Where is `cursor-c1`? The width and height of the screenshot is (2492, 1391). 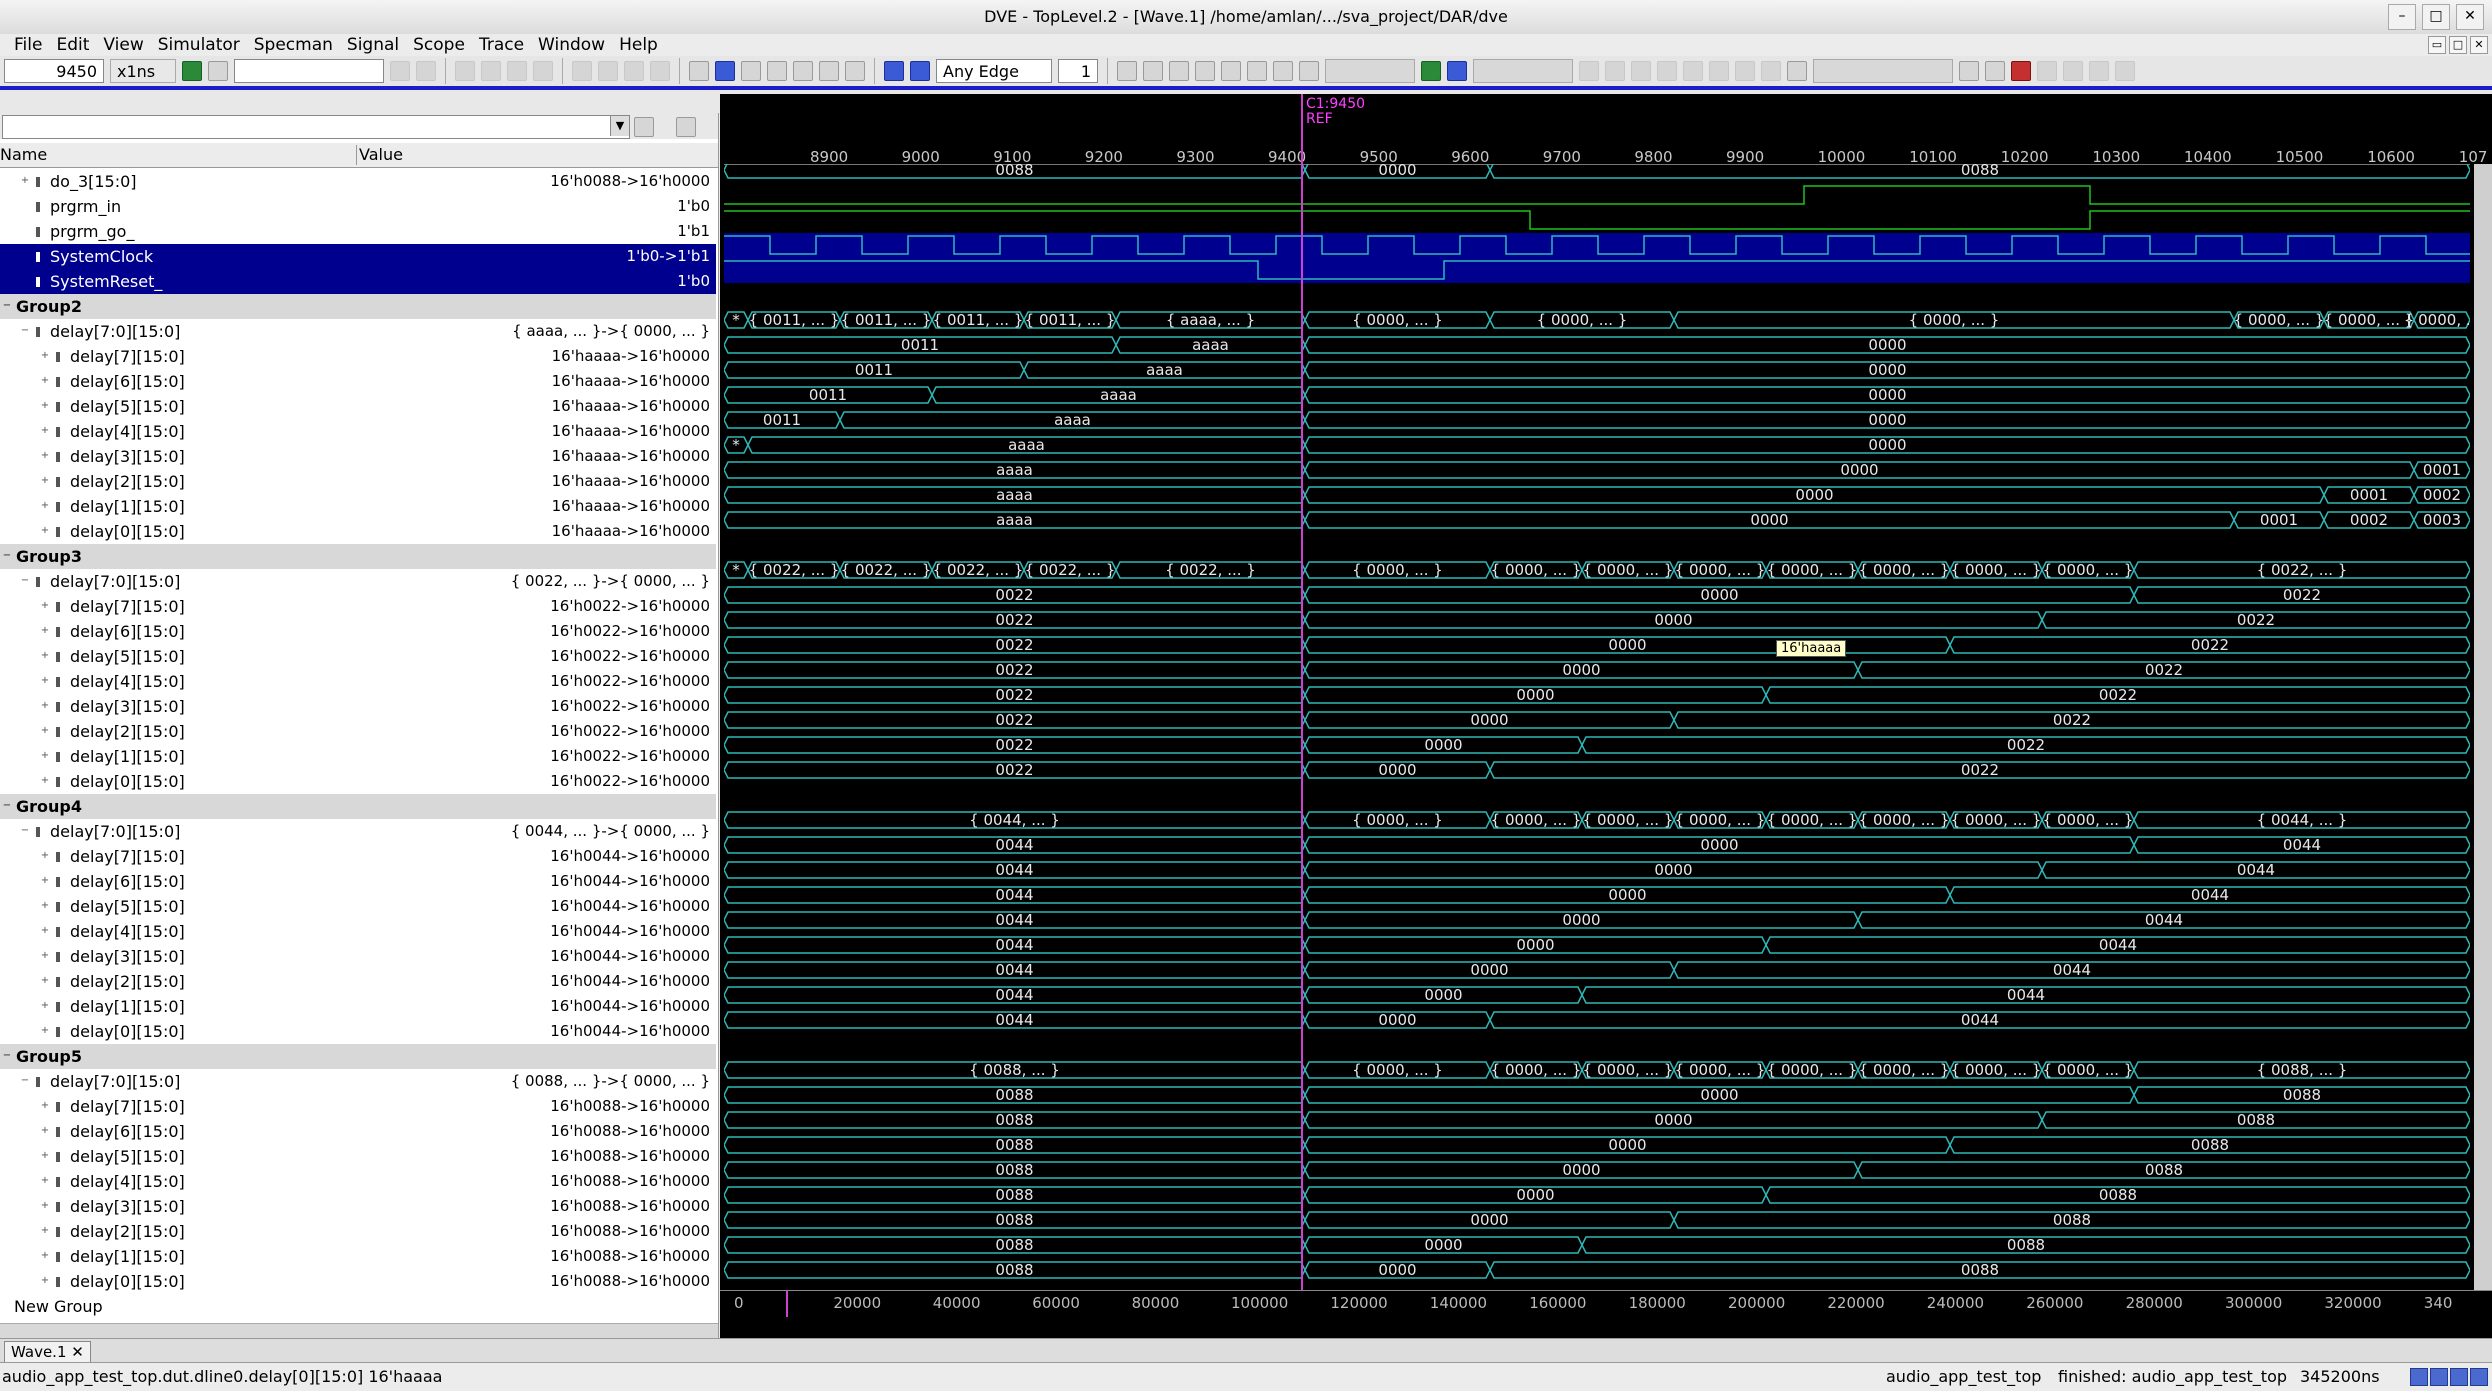
cursor-c1 is located at coordinates (1302, 699).